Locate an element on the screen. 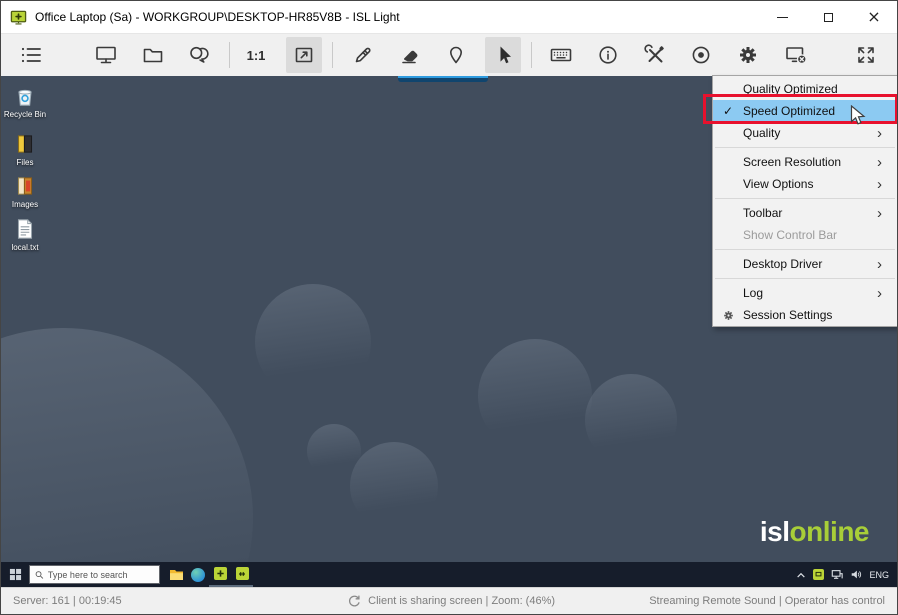 Image resolution: width=898 pixels, height=615 pixels. minimize-button is located at coordinates (782, 17).